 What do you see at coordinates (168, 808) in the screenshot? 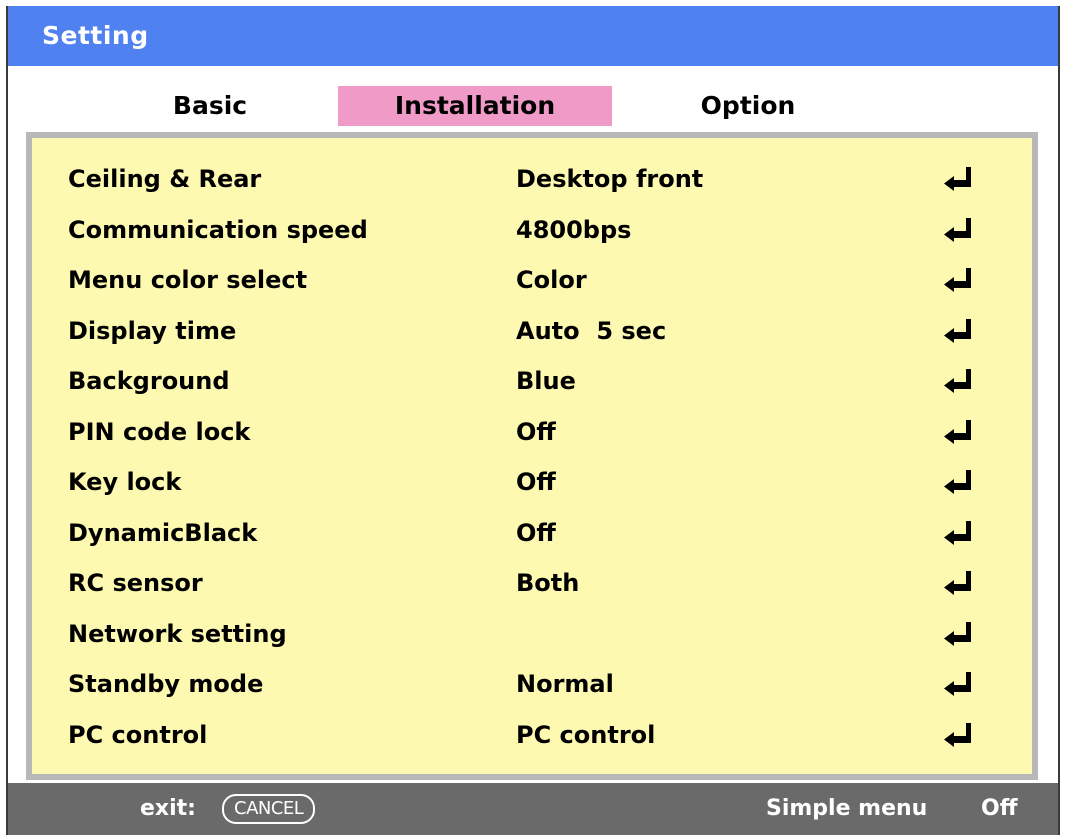
I see `exit-label: exit:` at bounding box center [168, 808].